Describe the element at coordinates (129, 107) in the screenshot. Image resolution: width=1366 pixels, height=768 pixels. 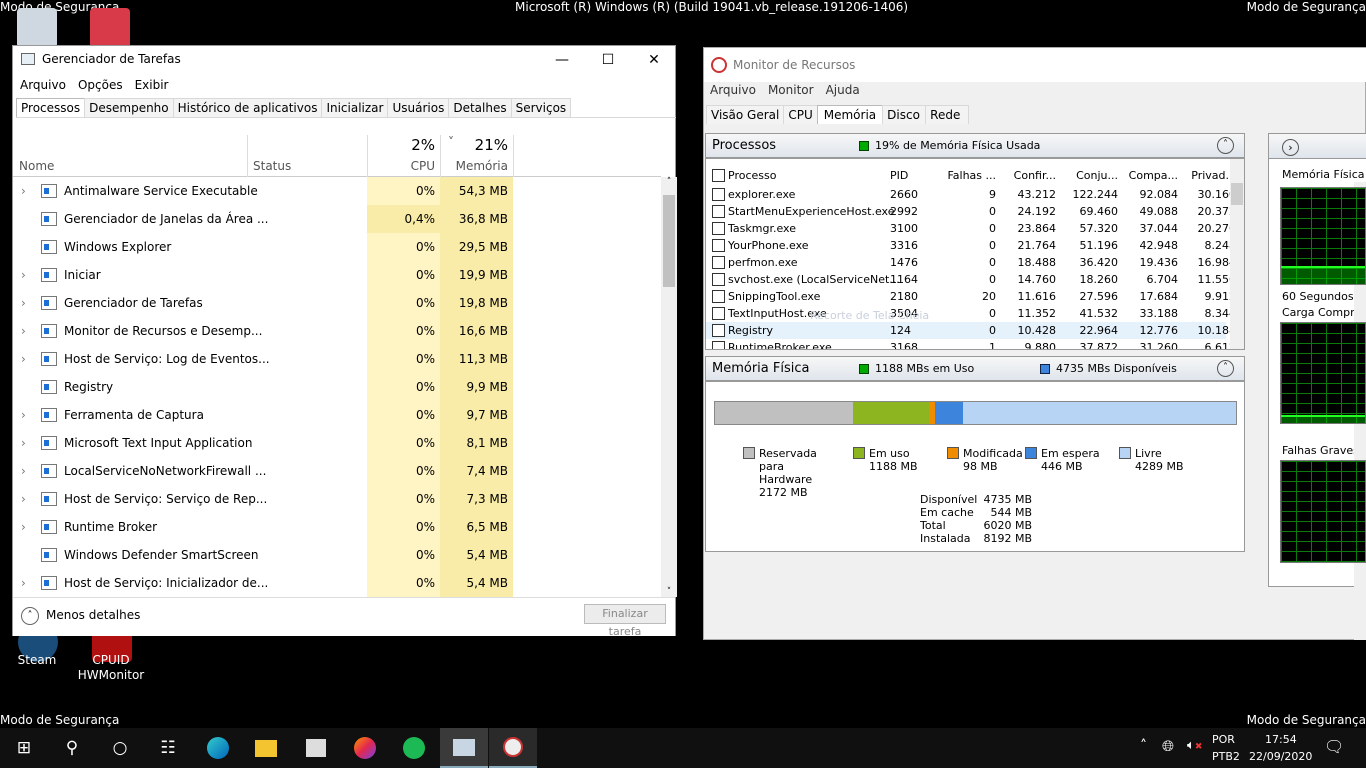
I see `tab-desempenho: Desempenho` at that location.